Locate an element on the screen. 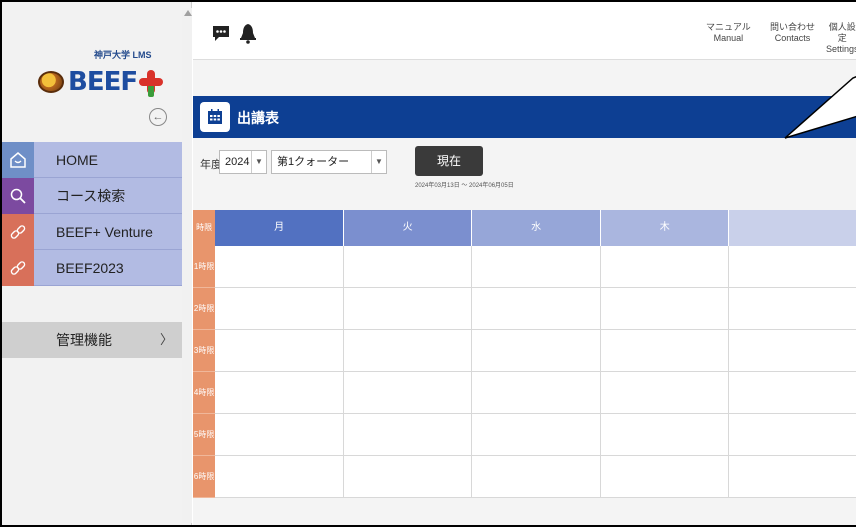 This screenshot has width=856, height=527. period-label: 6時限 is located at coordinates (204, 477).